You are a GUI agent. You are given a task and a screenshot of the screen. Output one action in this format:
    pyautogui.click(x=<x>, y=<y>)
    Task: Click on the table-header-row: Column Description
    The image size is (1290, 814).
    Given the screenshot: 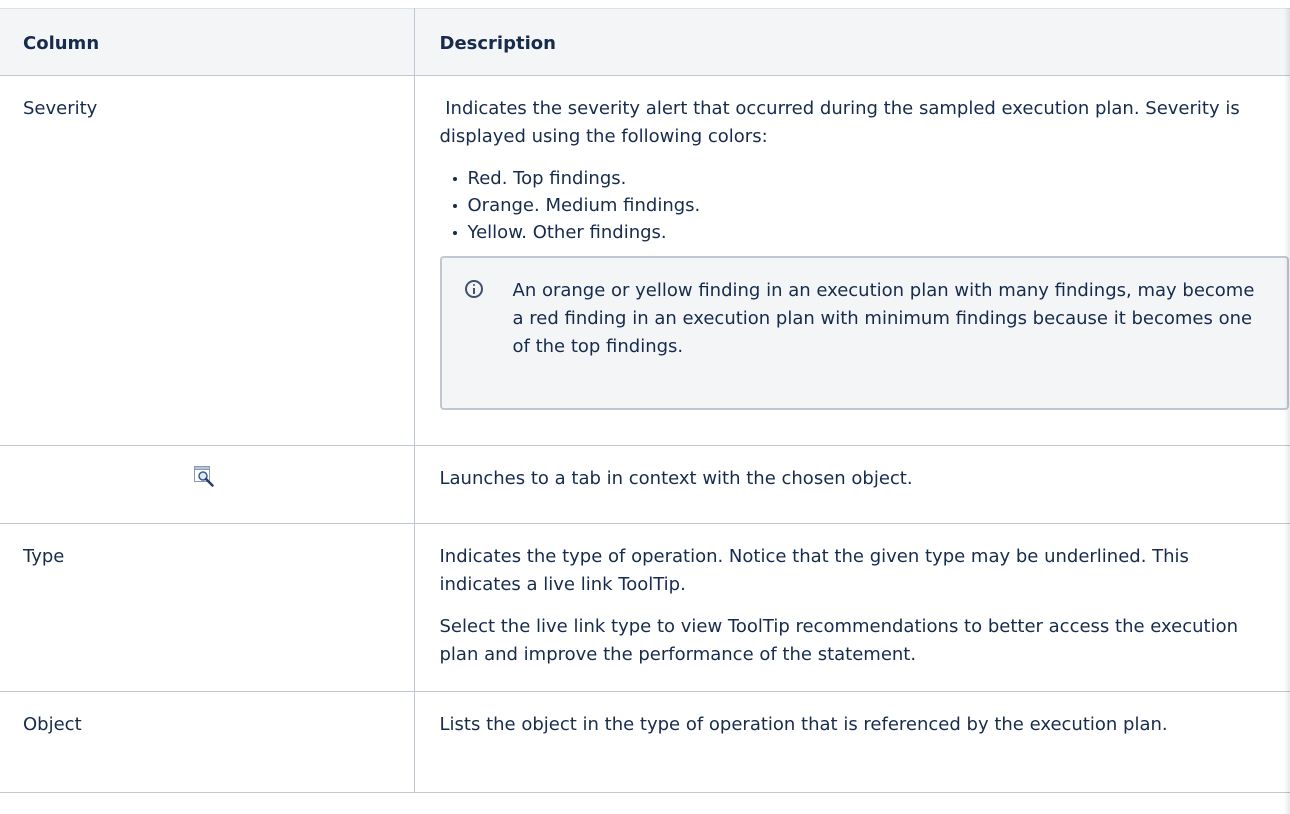 What is the action you would take?
    pyautogui.click(x=645, y=42)
    